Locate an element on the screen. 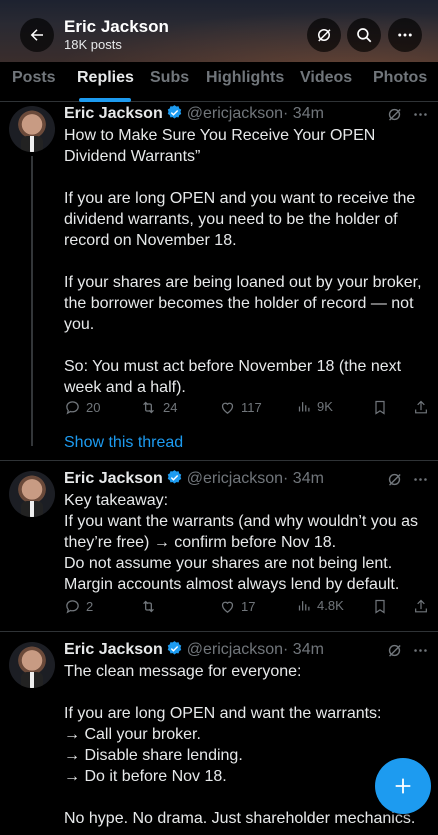 The height and width of the screenshot is (835, 438). like-count: 17 is located at coordinates (248, 606).